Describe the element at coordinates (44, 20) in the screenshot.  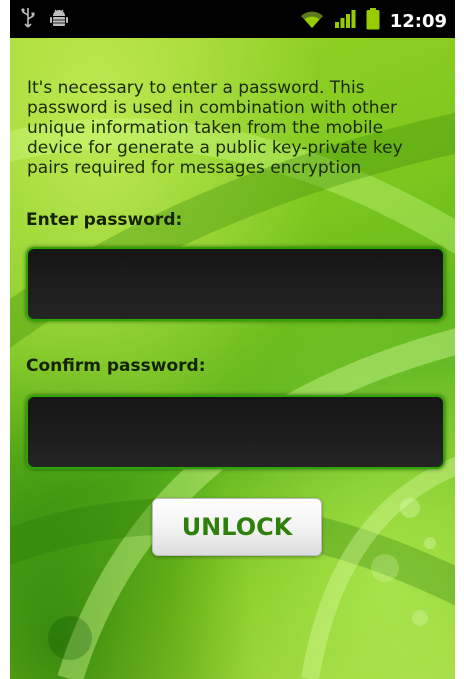
I see `notification-icons` at that location.